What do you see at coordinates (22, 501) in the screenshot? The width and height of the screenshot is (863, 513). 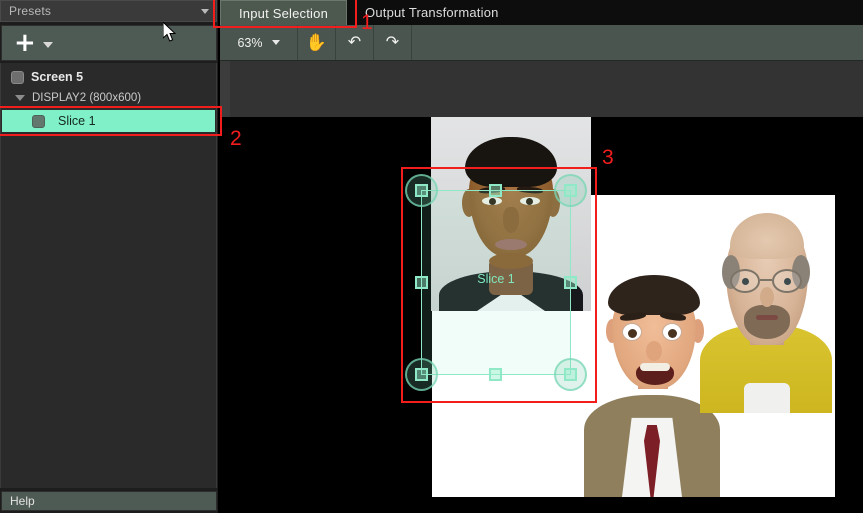 I see `help-label: Help` at bounding box center [22, 501].